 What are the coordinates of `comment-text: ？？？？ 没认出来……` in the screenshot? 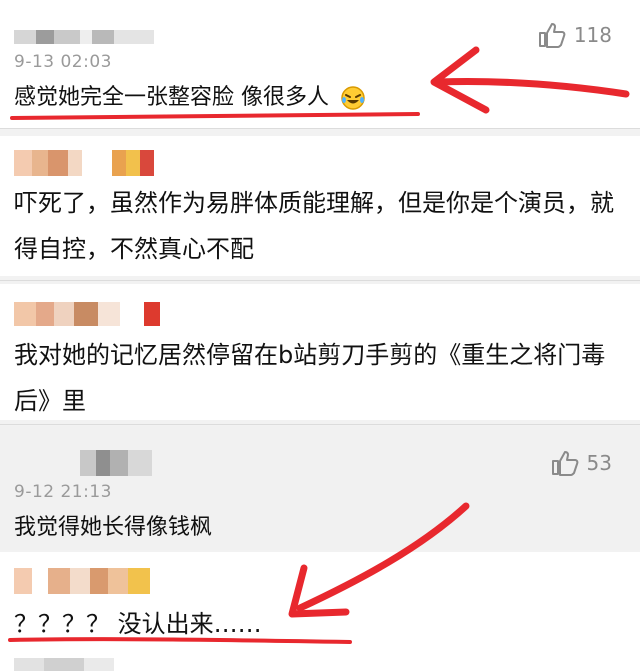 It's located at (138, 624).